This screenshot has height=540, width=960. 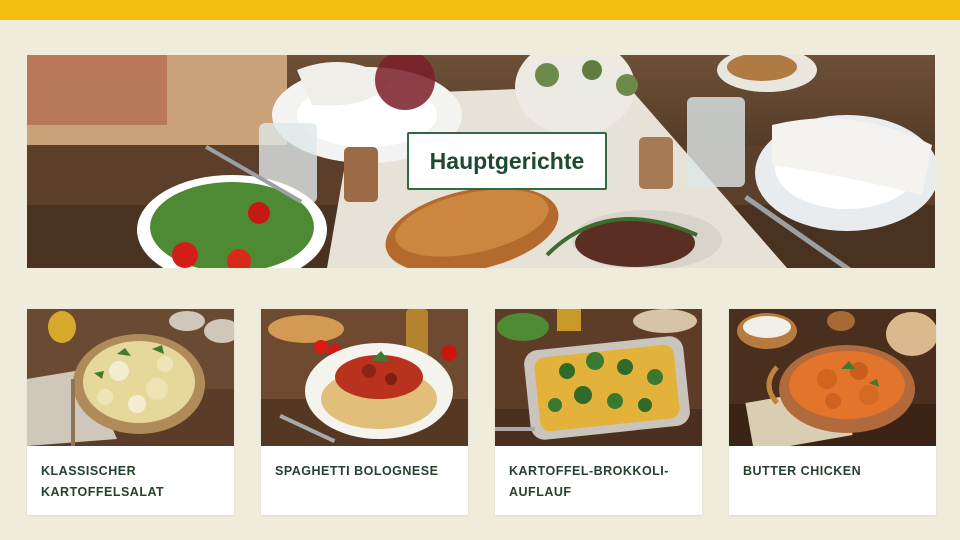 I want to click on recipe-card-spaghetti-bolognese: SPAGHETTI BOLOGNESE, so click(x=364, y=412).